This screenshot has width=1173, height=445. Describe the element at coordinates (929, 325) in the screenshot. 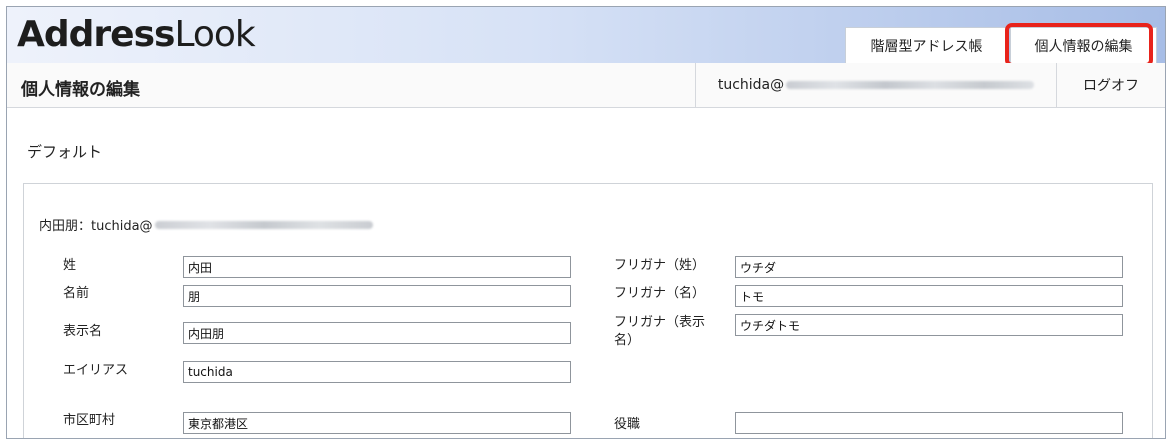

I see `furigana-display-input` at that location.